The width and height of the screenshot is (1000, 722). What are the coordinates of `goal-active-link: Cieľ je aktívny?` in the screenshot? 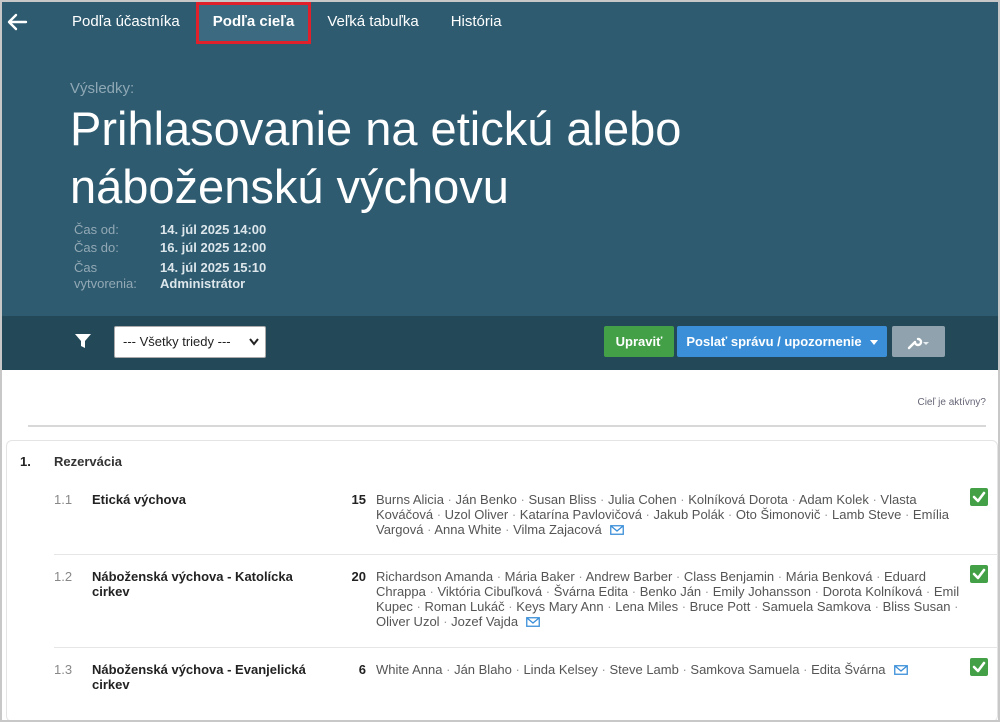 It's located at (951, 402).